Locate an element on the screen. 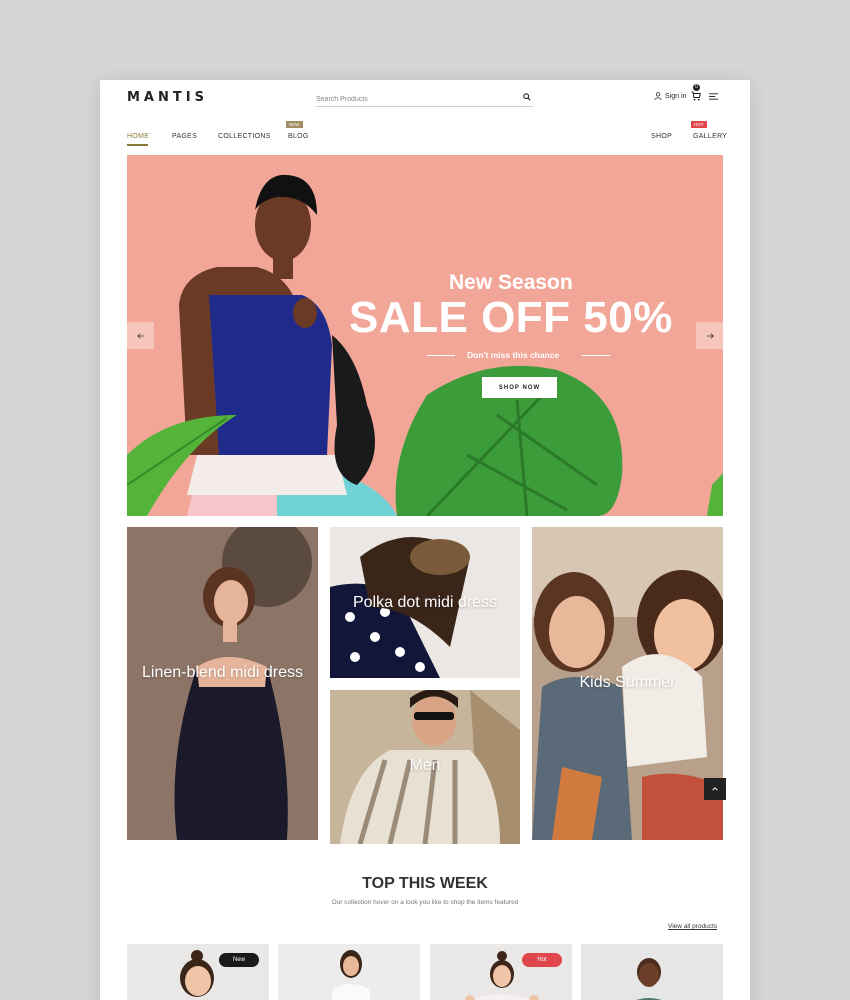 The image size is (850, 1000). hero-dash-left is located at coordinates (441, 355).